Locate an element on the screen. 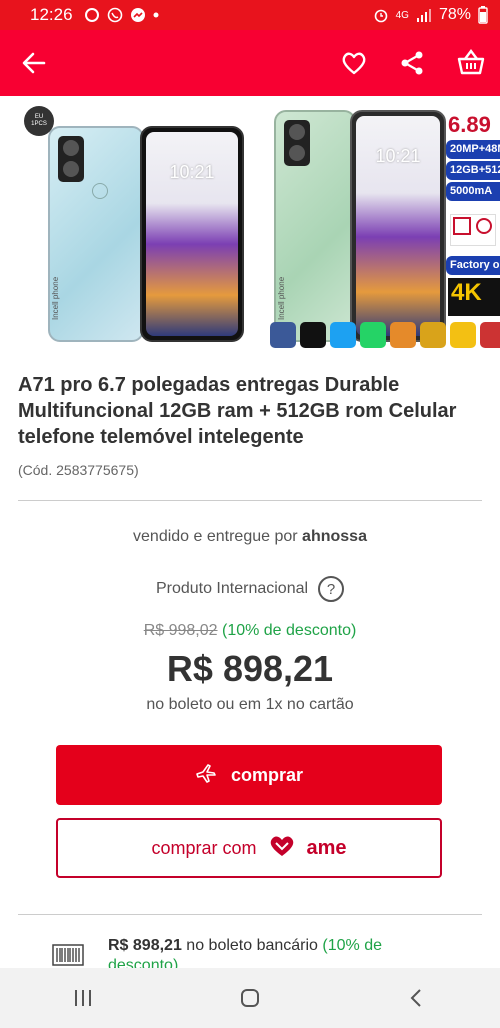 Image resolution: width=500 pixels, height=1028 pixels. old-price: R$ 998,02 is located at coordinates (180, 630).